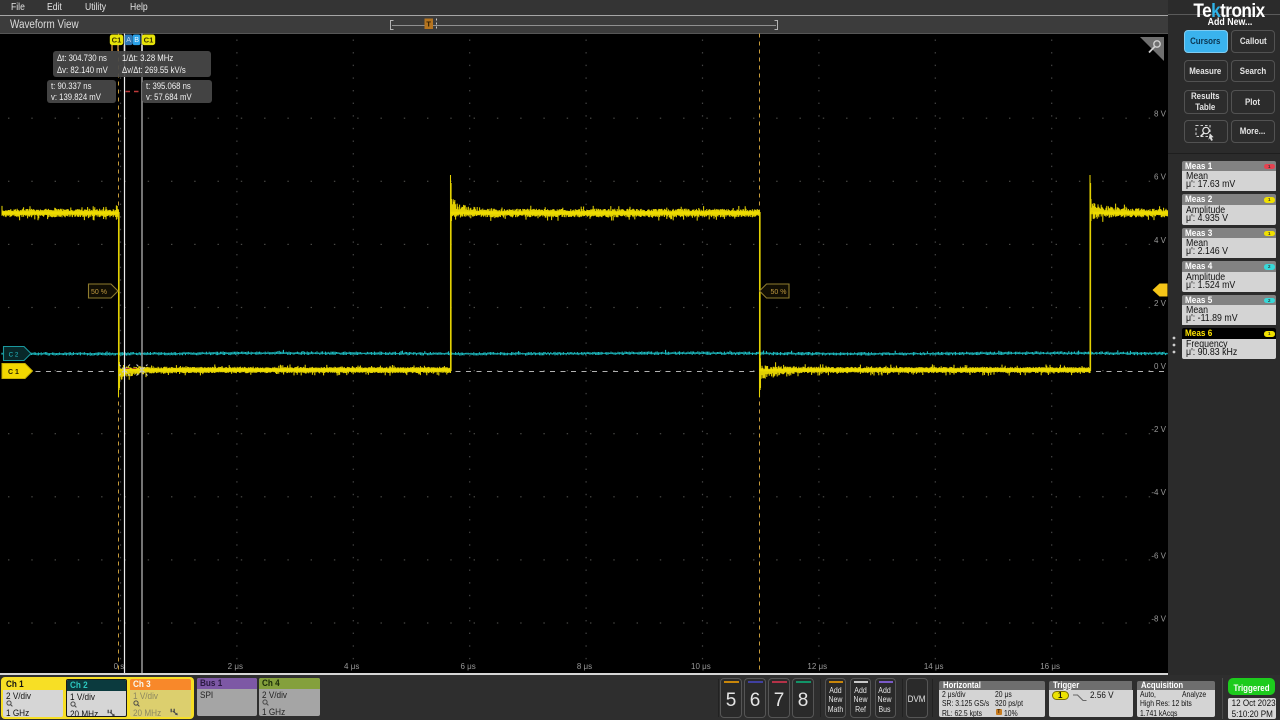 The width and height of the screenshot is (1280, 720). Describe the element at coordinates (14, 354) in the screenshot. I see `svg-text: C 2` at that location.